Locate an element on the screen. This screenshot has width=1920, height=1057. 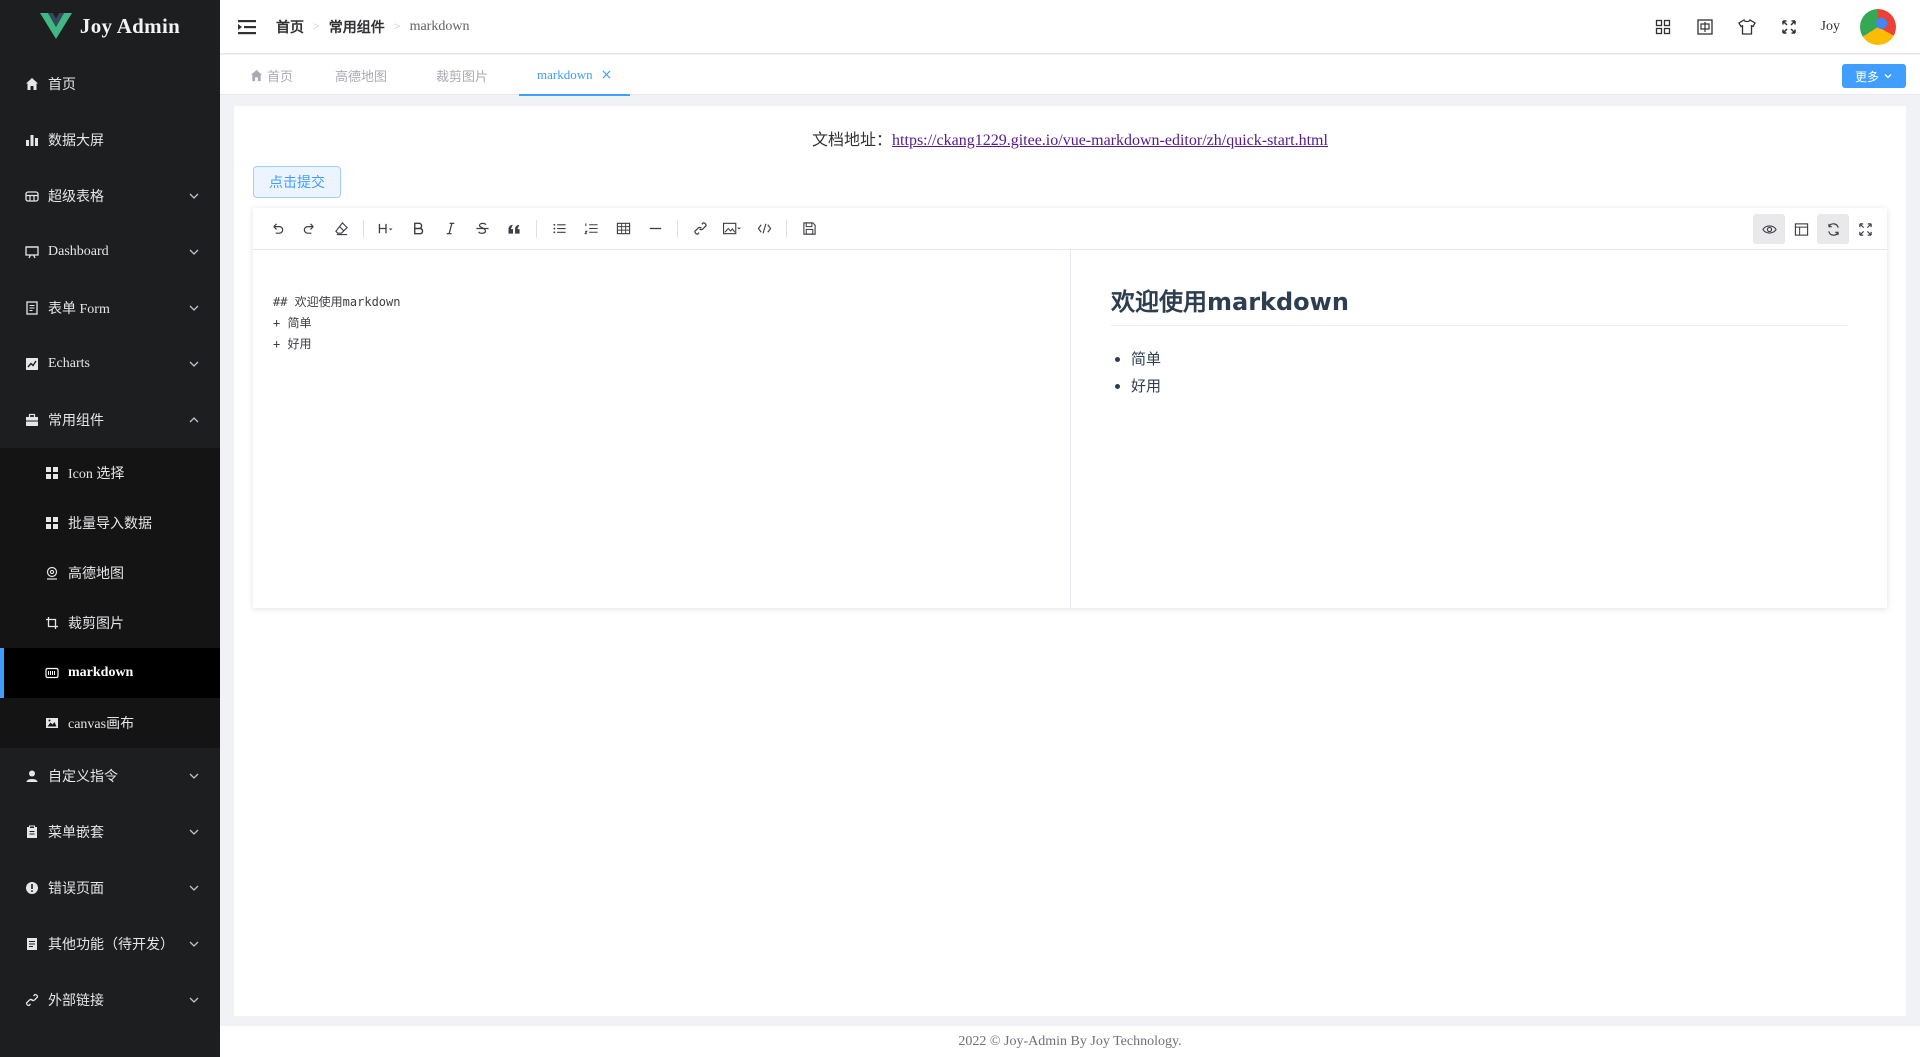
sidebar-item-form: 表单 Form is located at coordinates (110, 308).